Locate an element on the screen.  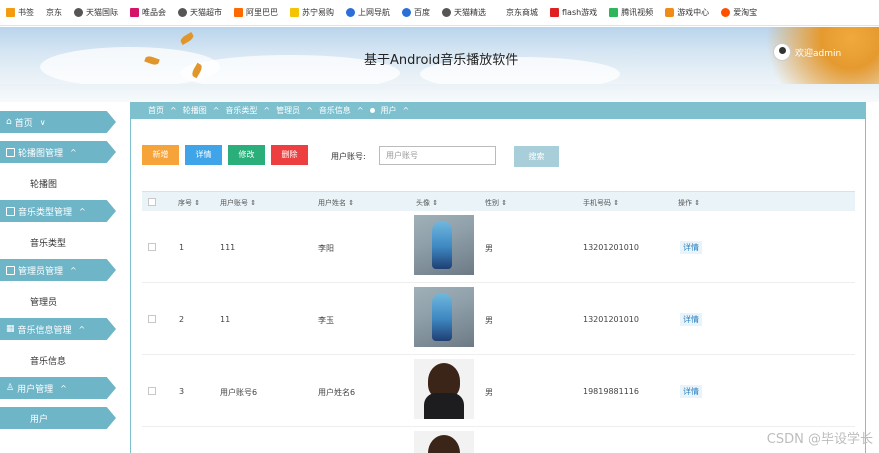
bookmark-item: 京东 is located at coordinates (54, 12).